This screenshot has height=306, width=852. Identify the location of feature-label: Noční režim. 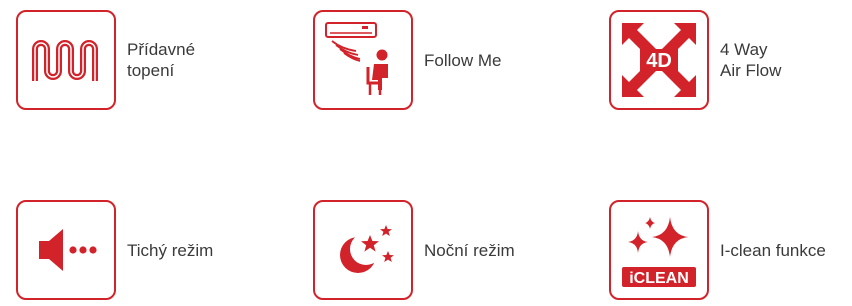
(469, 250).